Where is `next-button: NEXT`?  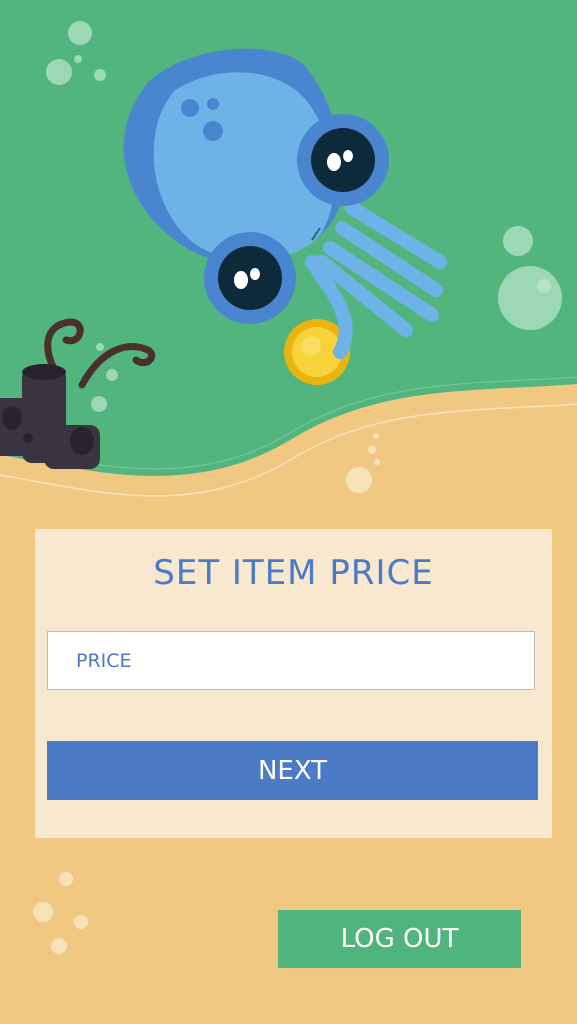
next-button: NEXT is located at coordinates (292, 770).